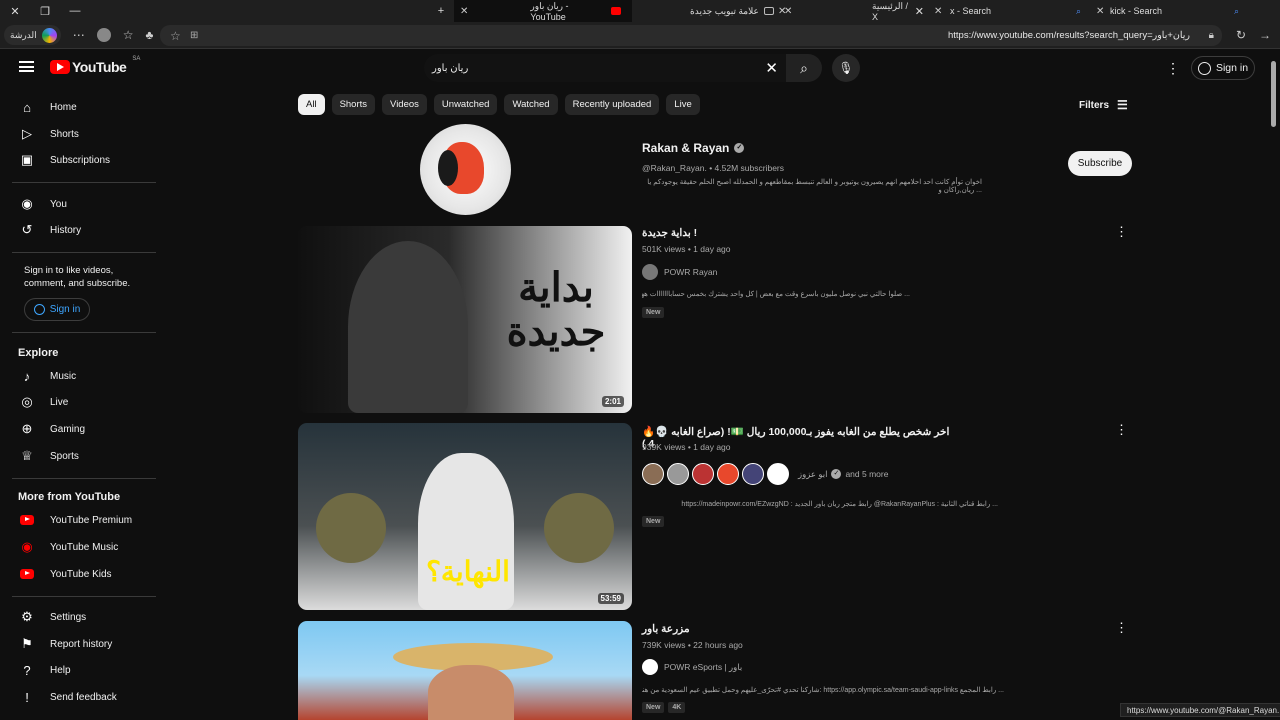 This screenshot has height=720, width=1280. I want to click on sidebar-item-live: ◎ Live, so click(80, 402).